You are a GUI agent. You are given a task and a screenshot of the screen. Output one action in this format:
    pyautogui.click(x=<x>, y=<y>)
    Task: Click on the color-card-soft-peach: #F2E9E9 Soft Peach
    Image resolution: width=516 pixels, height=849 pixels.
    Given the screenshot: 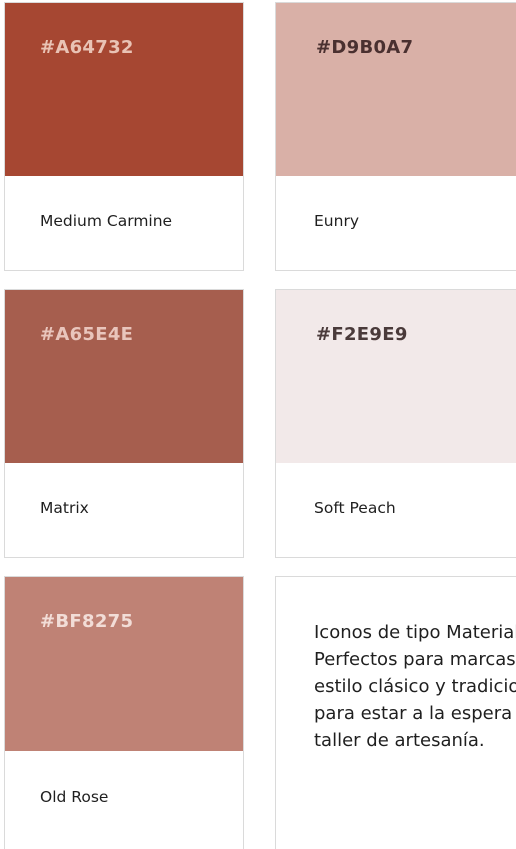 What is the action you would take?
    pyautogui.click(x=395, y=423)
    